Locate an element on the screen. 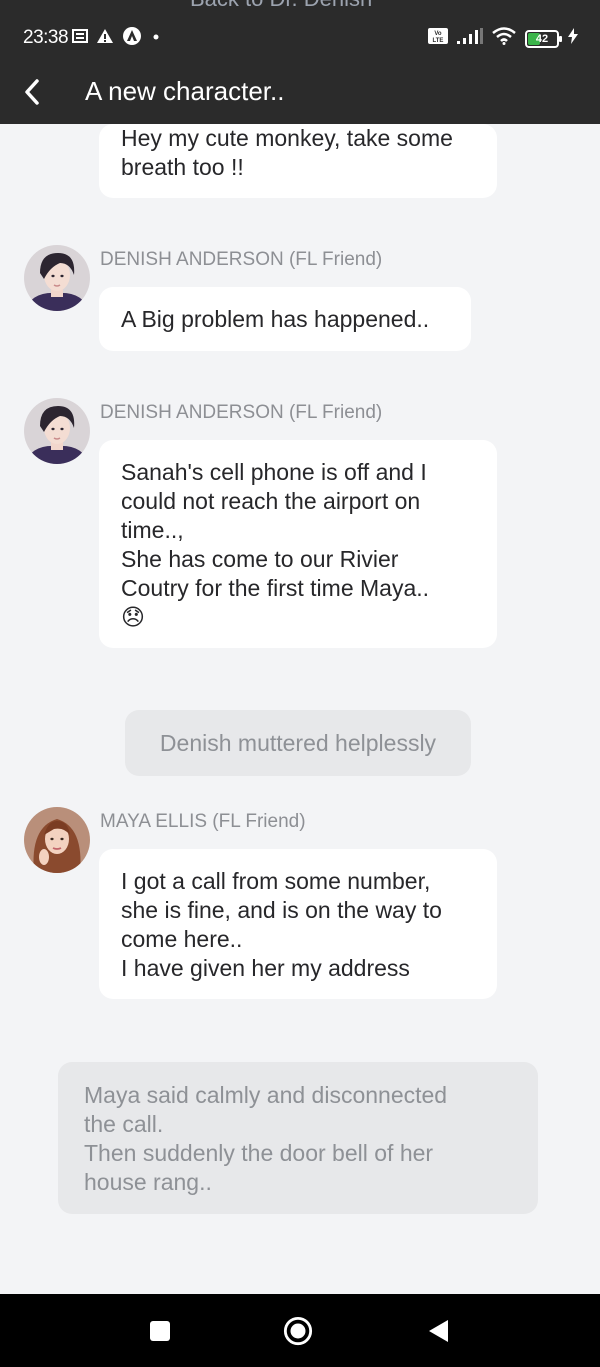  message-bubble: A Big problem has happened.. is located at coordinates (285, 319).